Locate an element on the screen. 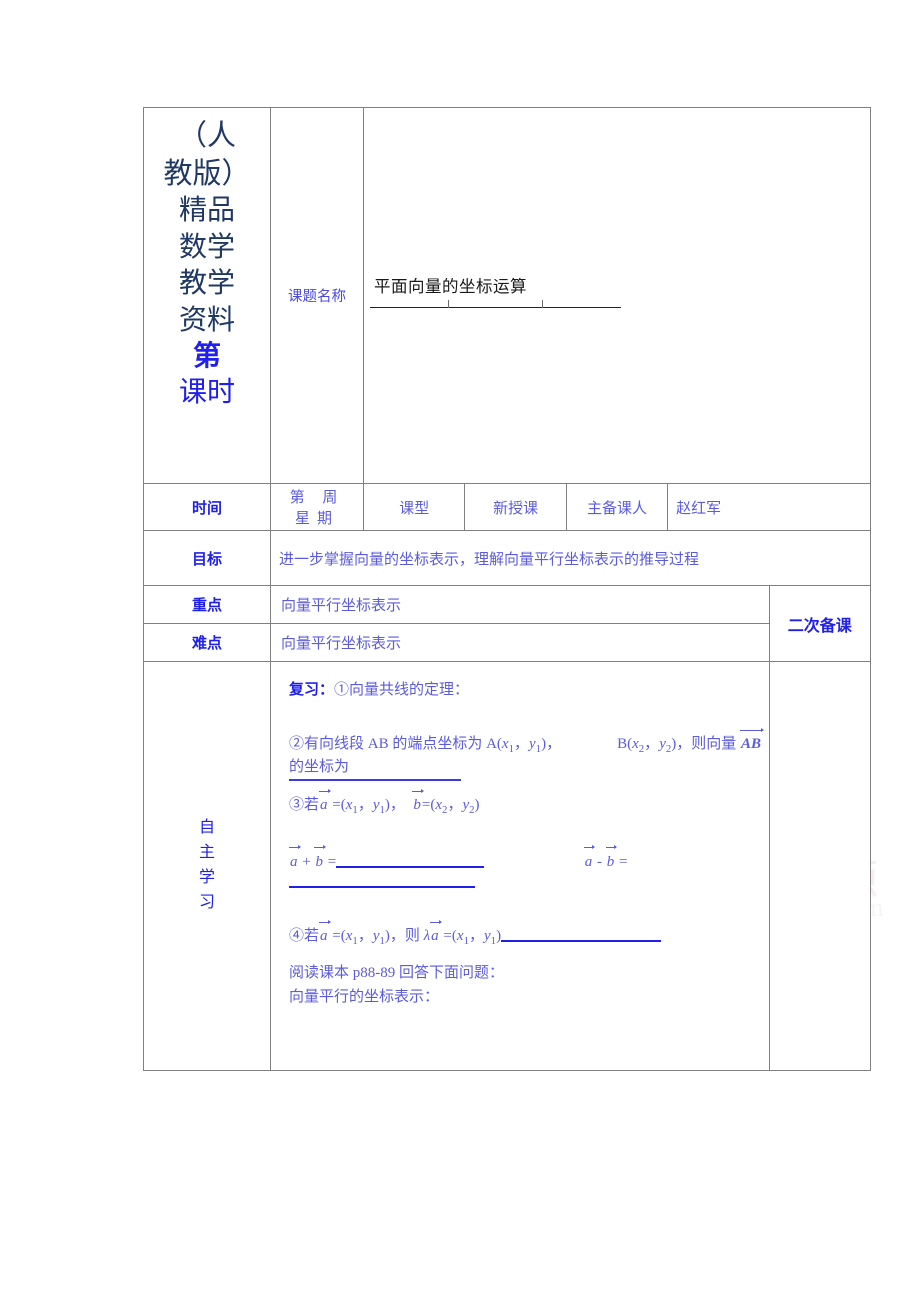 The width and height of the screenshot is (920, 1302). vector-a-lambda-rhs: a is located at coordinates (436, 932).